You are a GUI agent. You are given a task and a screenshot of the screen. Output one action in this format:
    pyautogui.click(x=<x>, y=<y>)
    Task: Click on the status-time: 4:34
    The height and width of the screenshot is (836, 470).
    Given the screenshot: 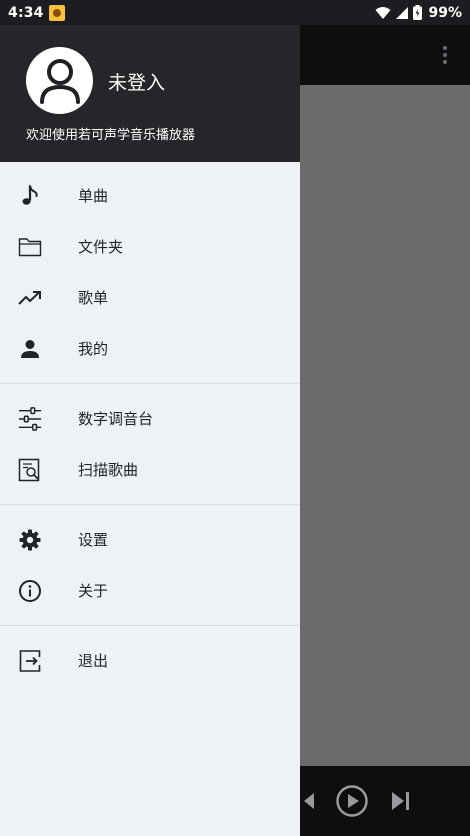 What is the action you would take?
    pyautogui.click(x=26, y=12)
    